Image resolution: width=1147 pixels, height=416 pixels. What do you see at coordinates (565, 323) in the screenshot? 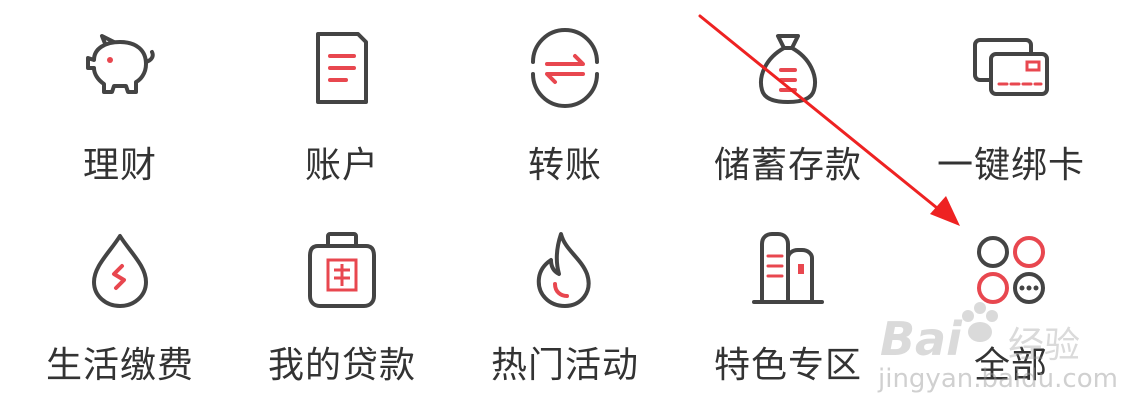
I see `menu-item-hot-events: 热门活动` at bounding box center [565, 323].